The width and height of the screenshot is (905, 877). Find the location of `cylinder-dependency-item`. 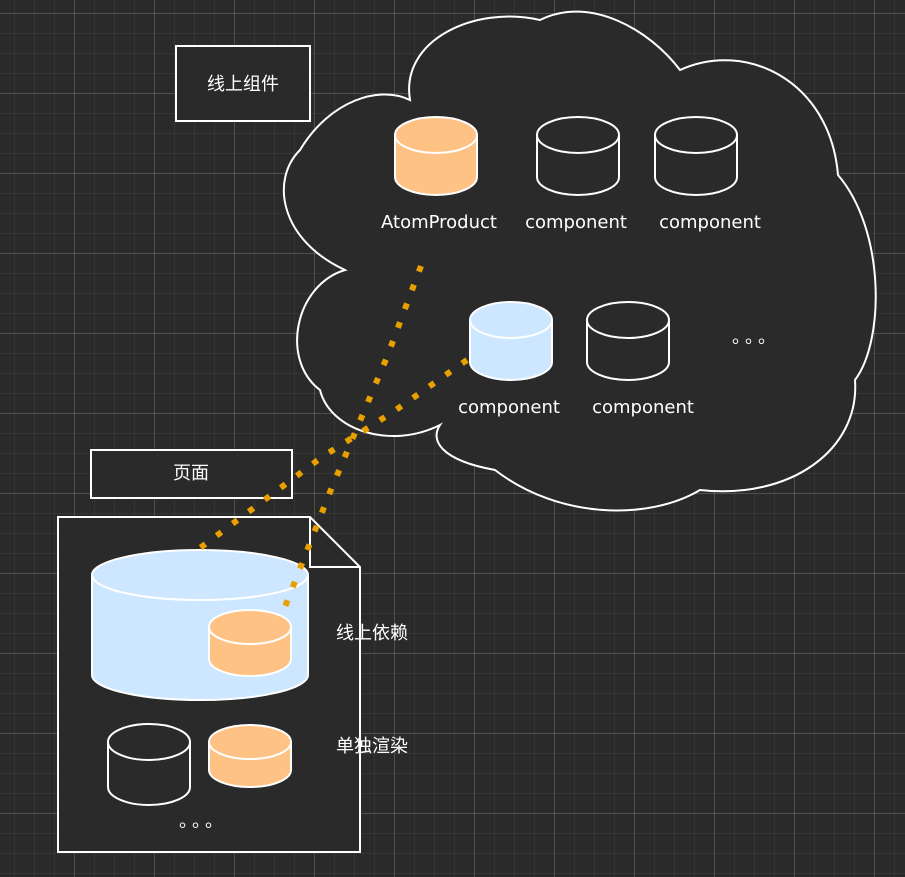

cylinder-dependency-item is located at coordinates (250, 643).